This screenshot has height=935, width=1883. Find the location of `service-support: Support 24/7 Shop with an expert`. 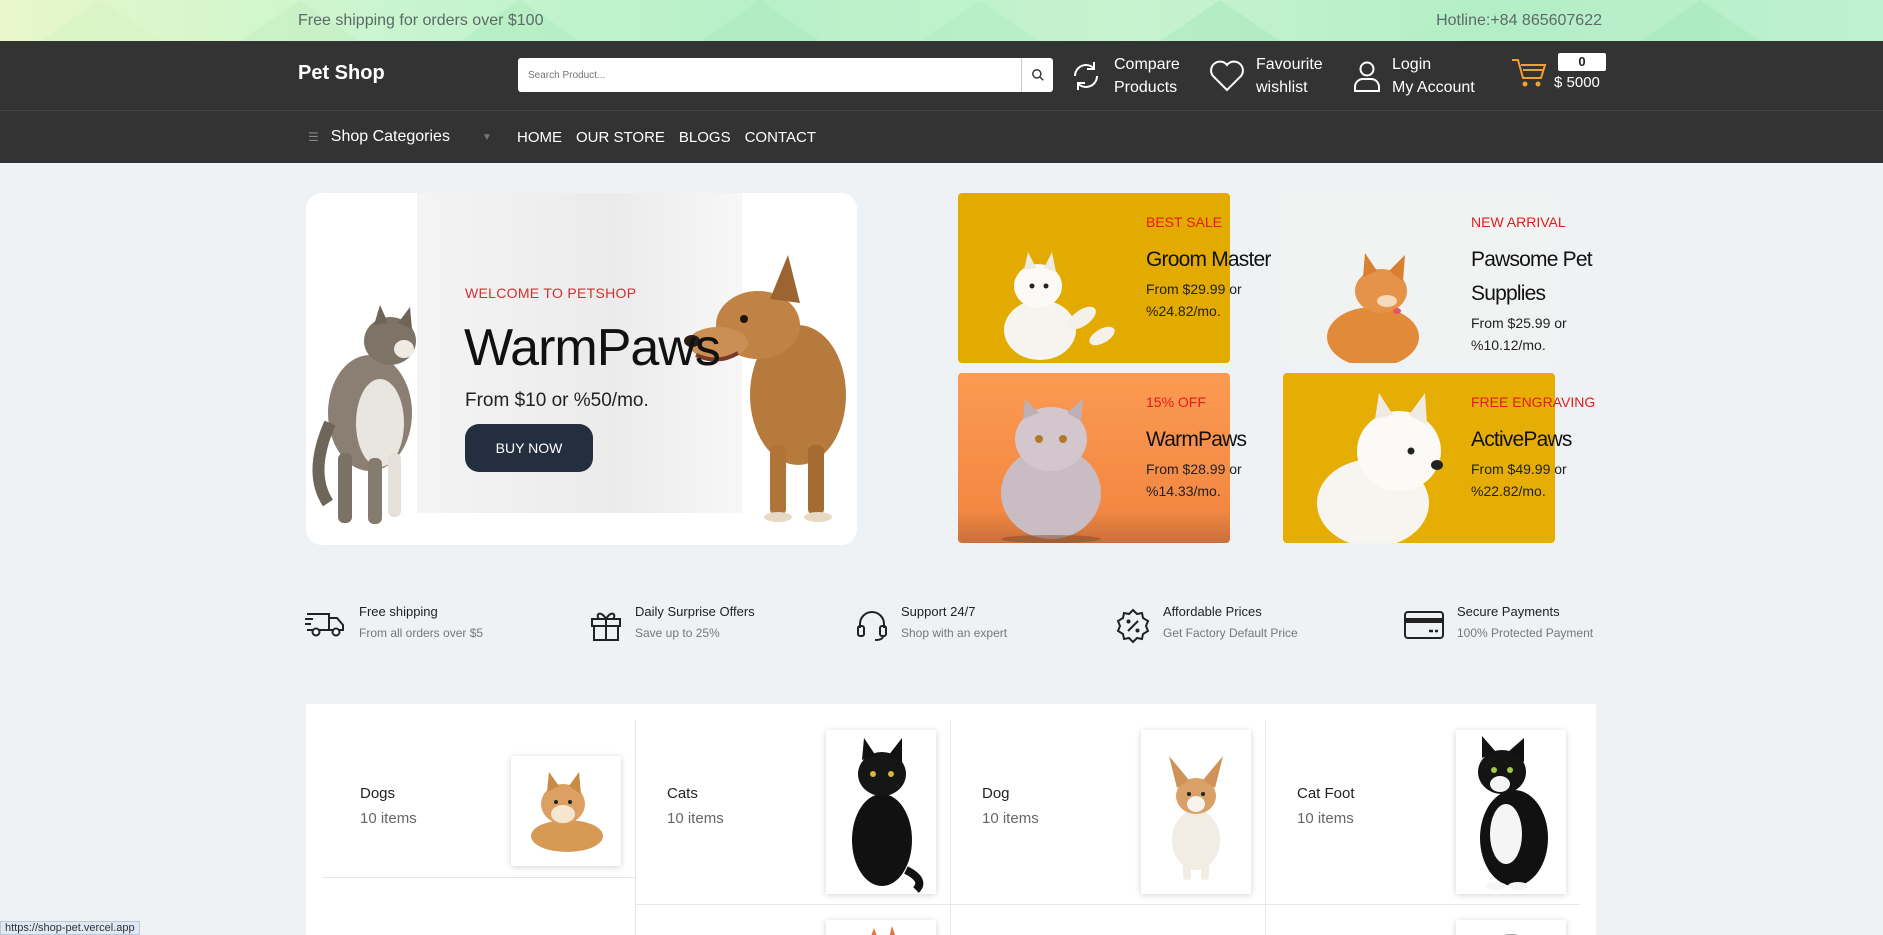

service-support: Support 24/7 Shop with an expert is located at coordinates (931, 623).